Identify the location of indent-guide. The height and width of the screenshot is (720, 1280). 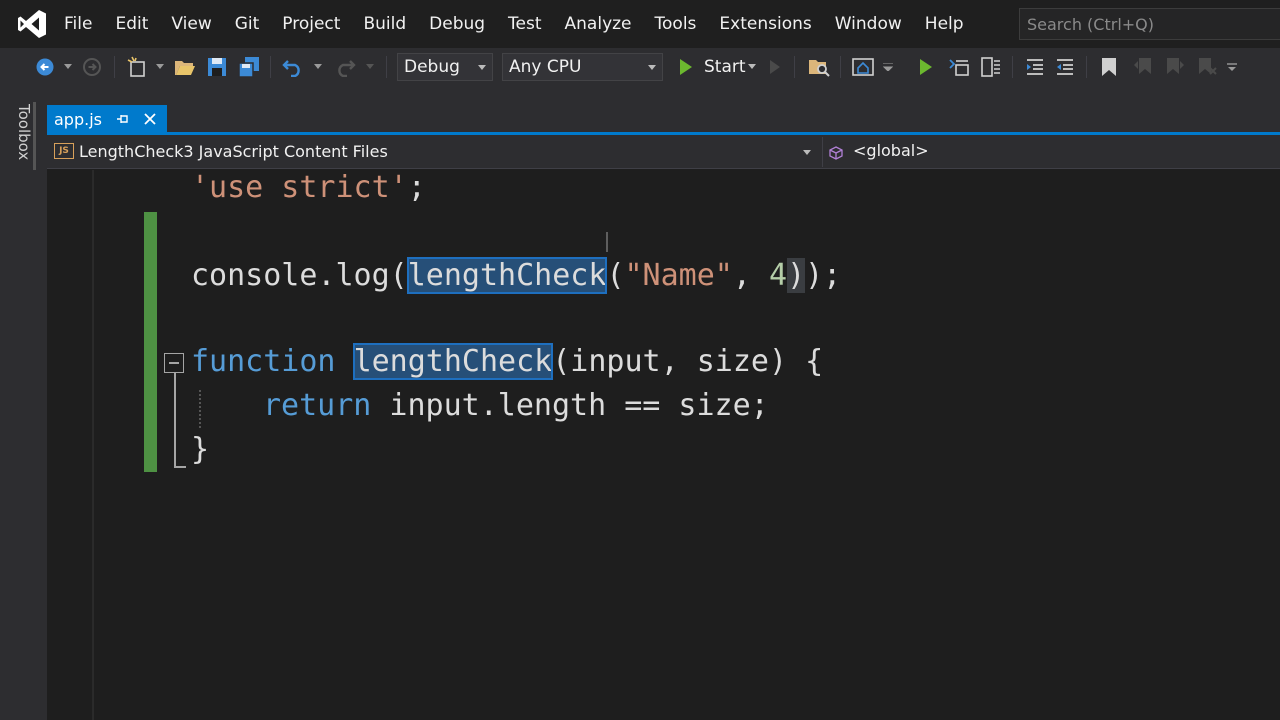
(200, 409).